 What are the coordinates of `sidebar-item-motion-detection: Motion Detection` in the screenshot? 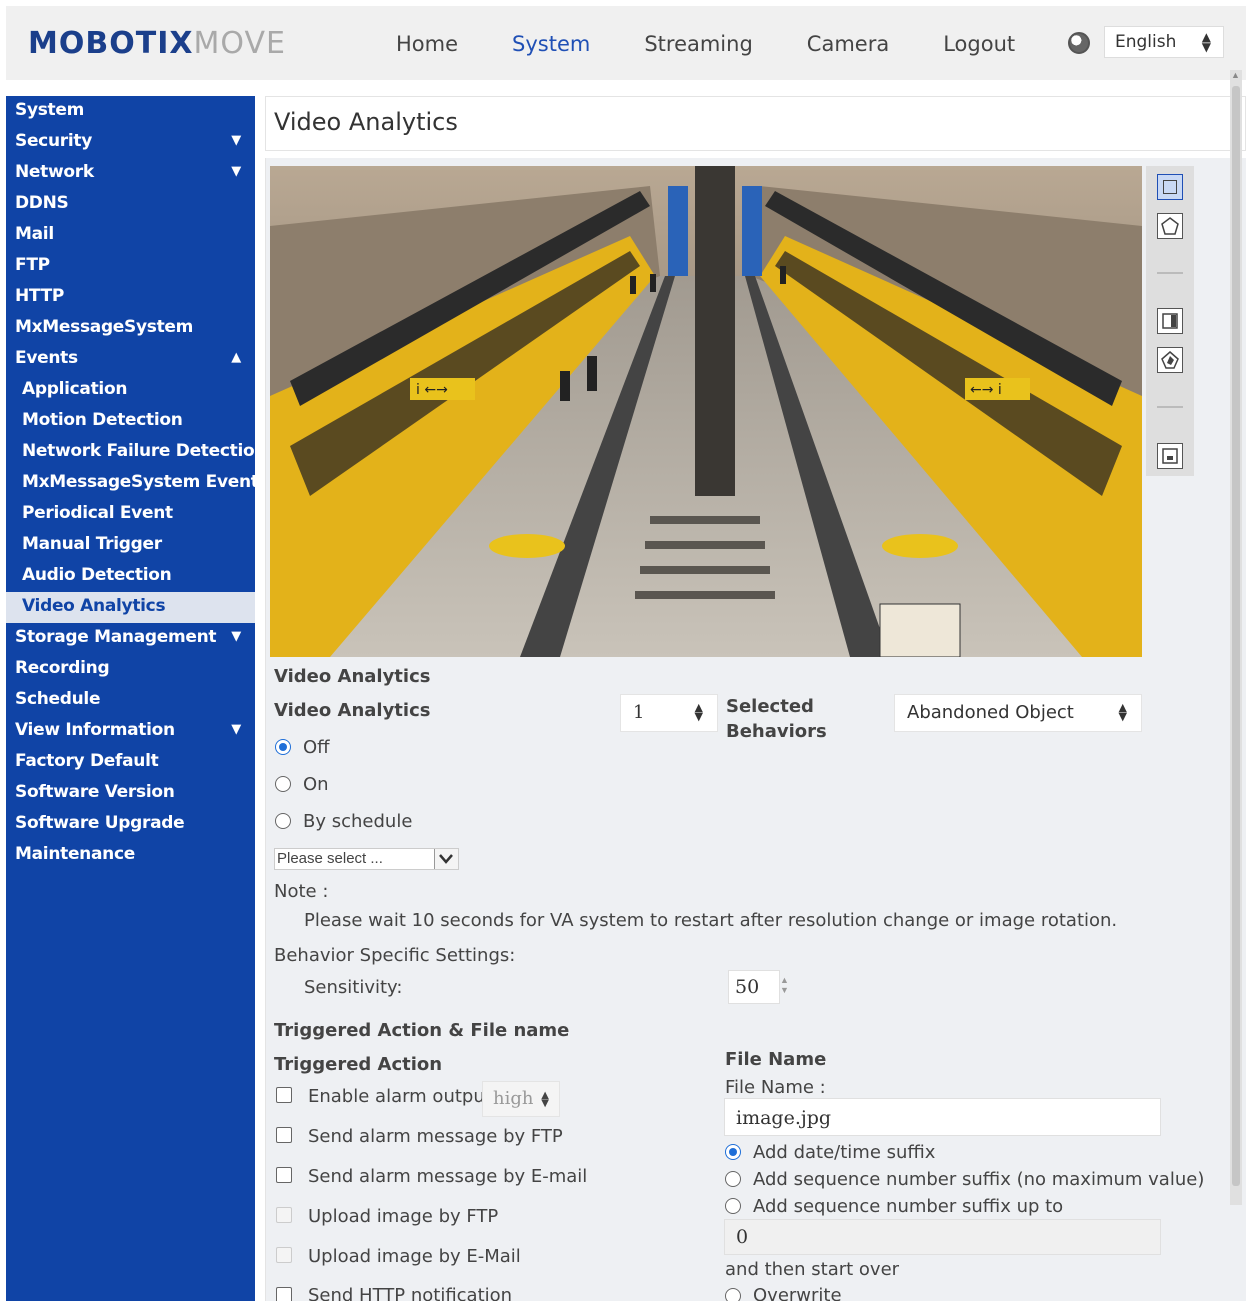 It's located at (130, 421).